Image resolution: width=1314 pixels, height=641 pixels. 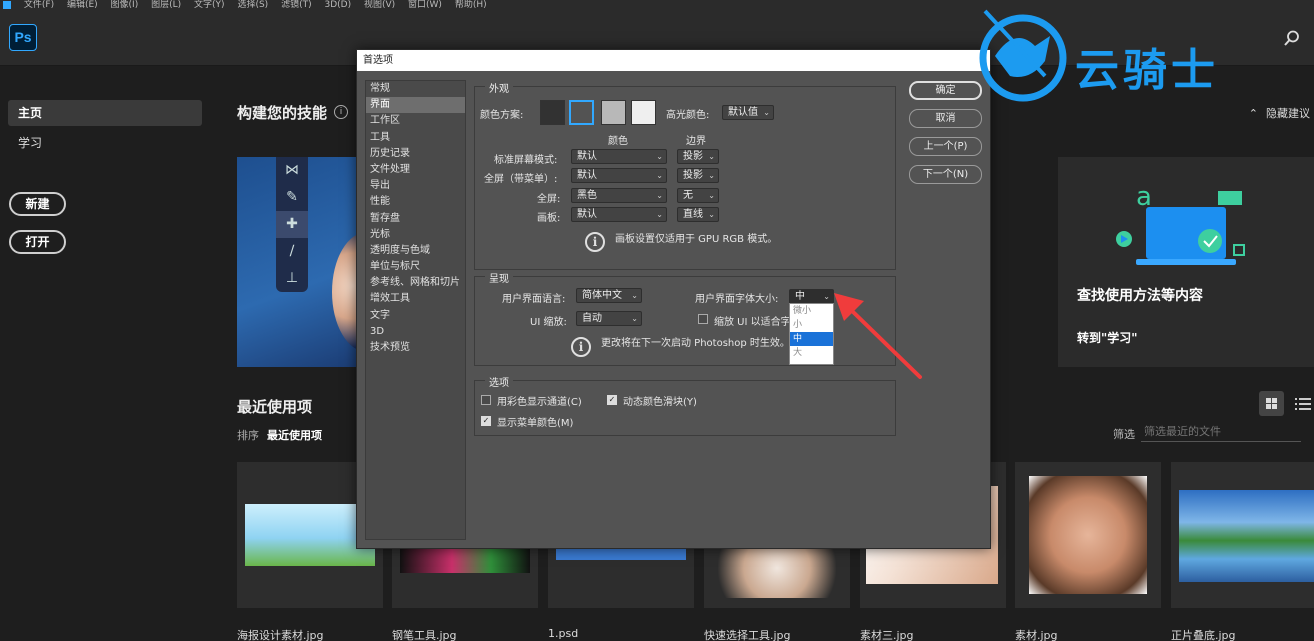 I want to click on category-3d: 3D, so click(x=415, y=332).